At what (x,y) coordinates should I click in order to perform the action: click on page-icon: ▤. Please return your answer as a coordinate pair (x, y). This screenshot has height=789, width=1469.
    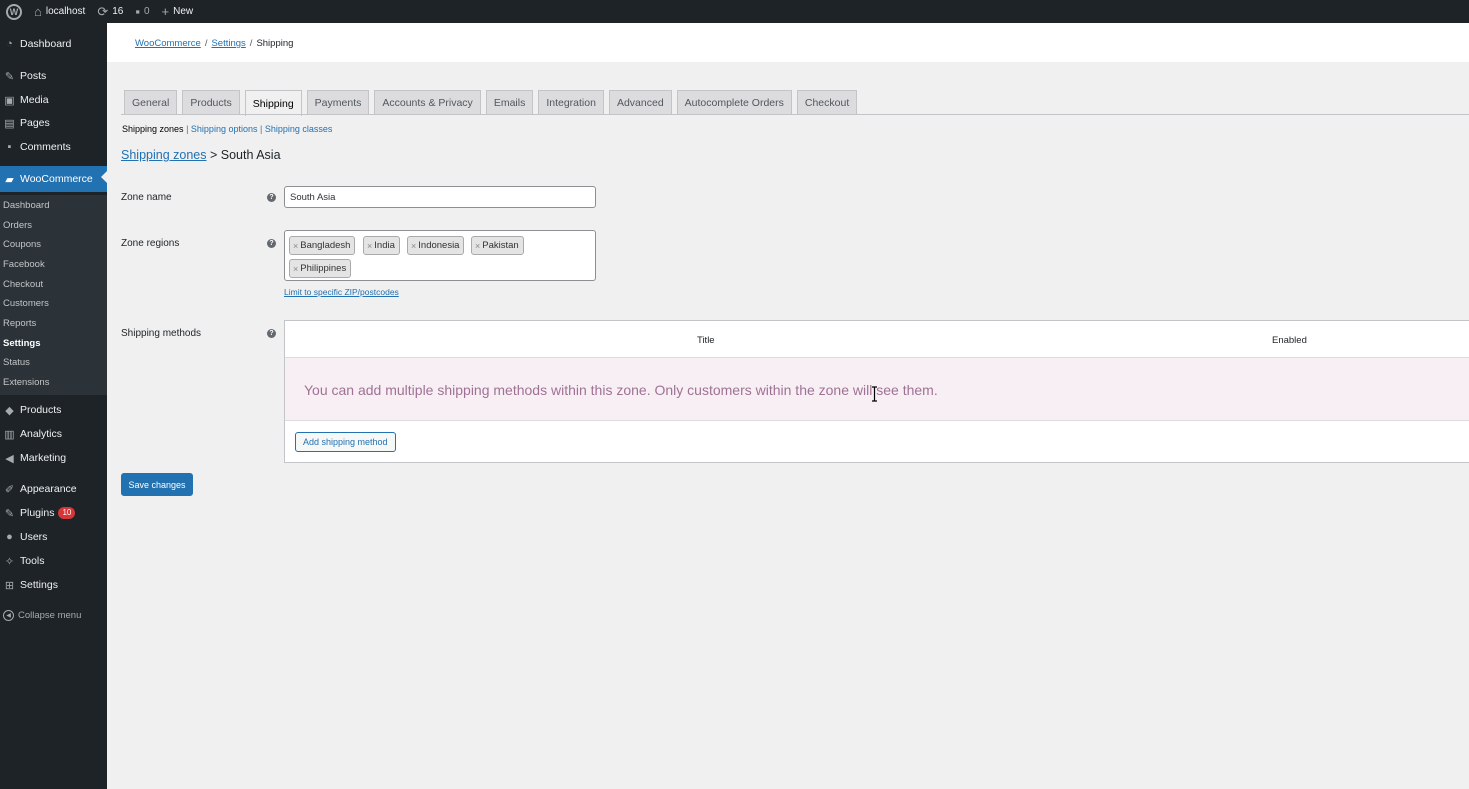
    Looking at the image, I should click on (9, 123).